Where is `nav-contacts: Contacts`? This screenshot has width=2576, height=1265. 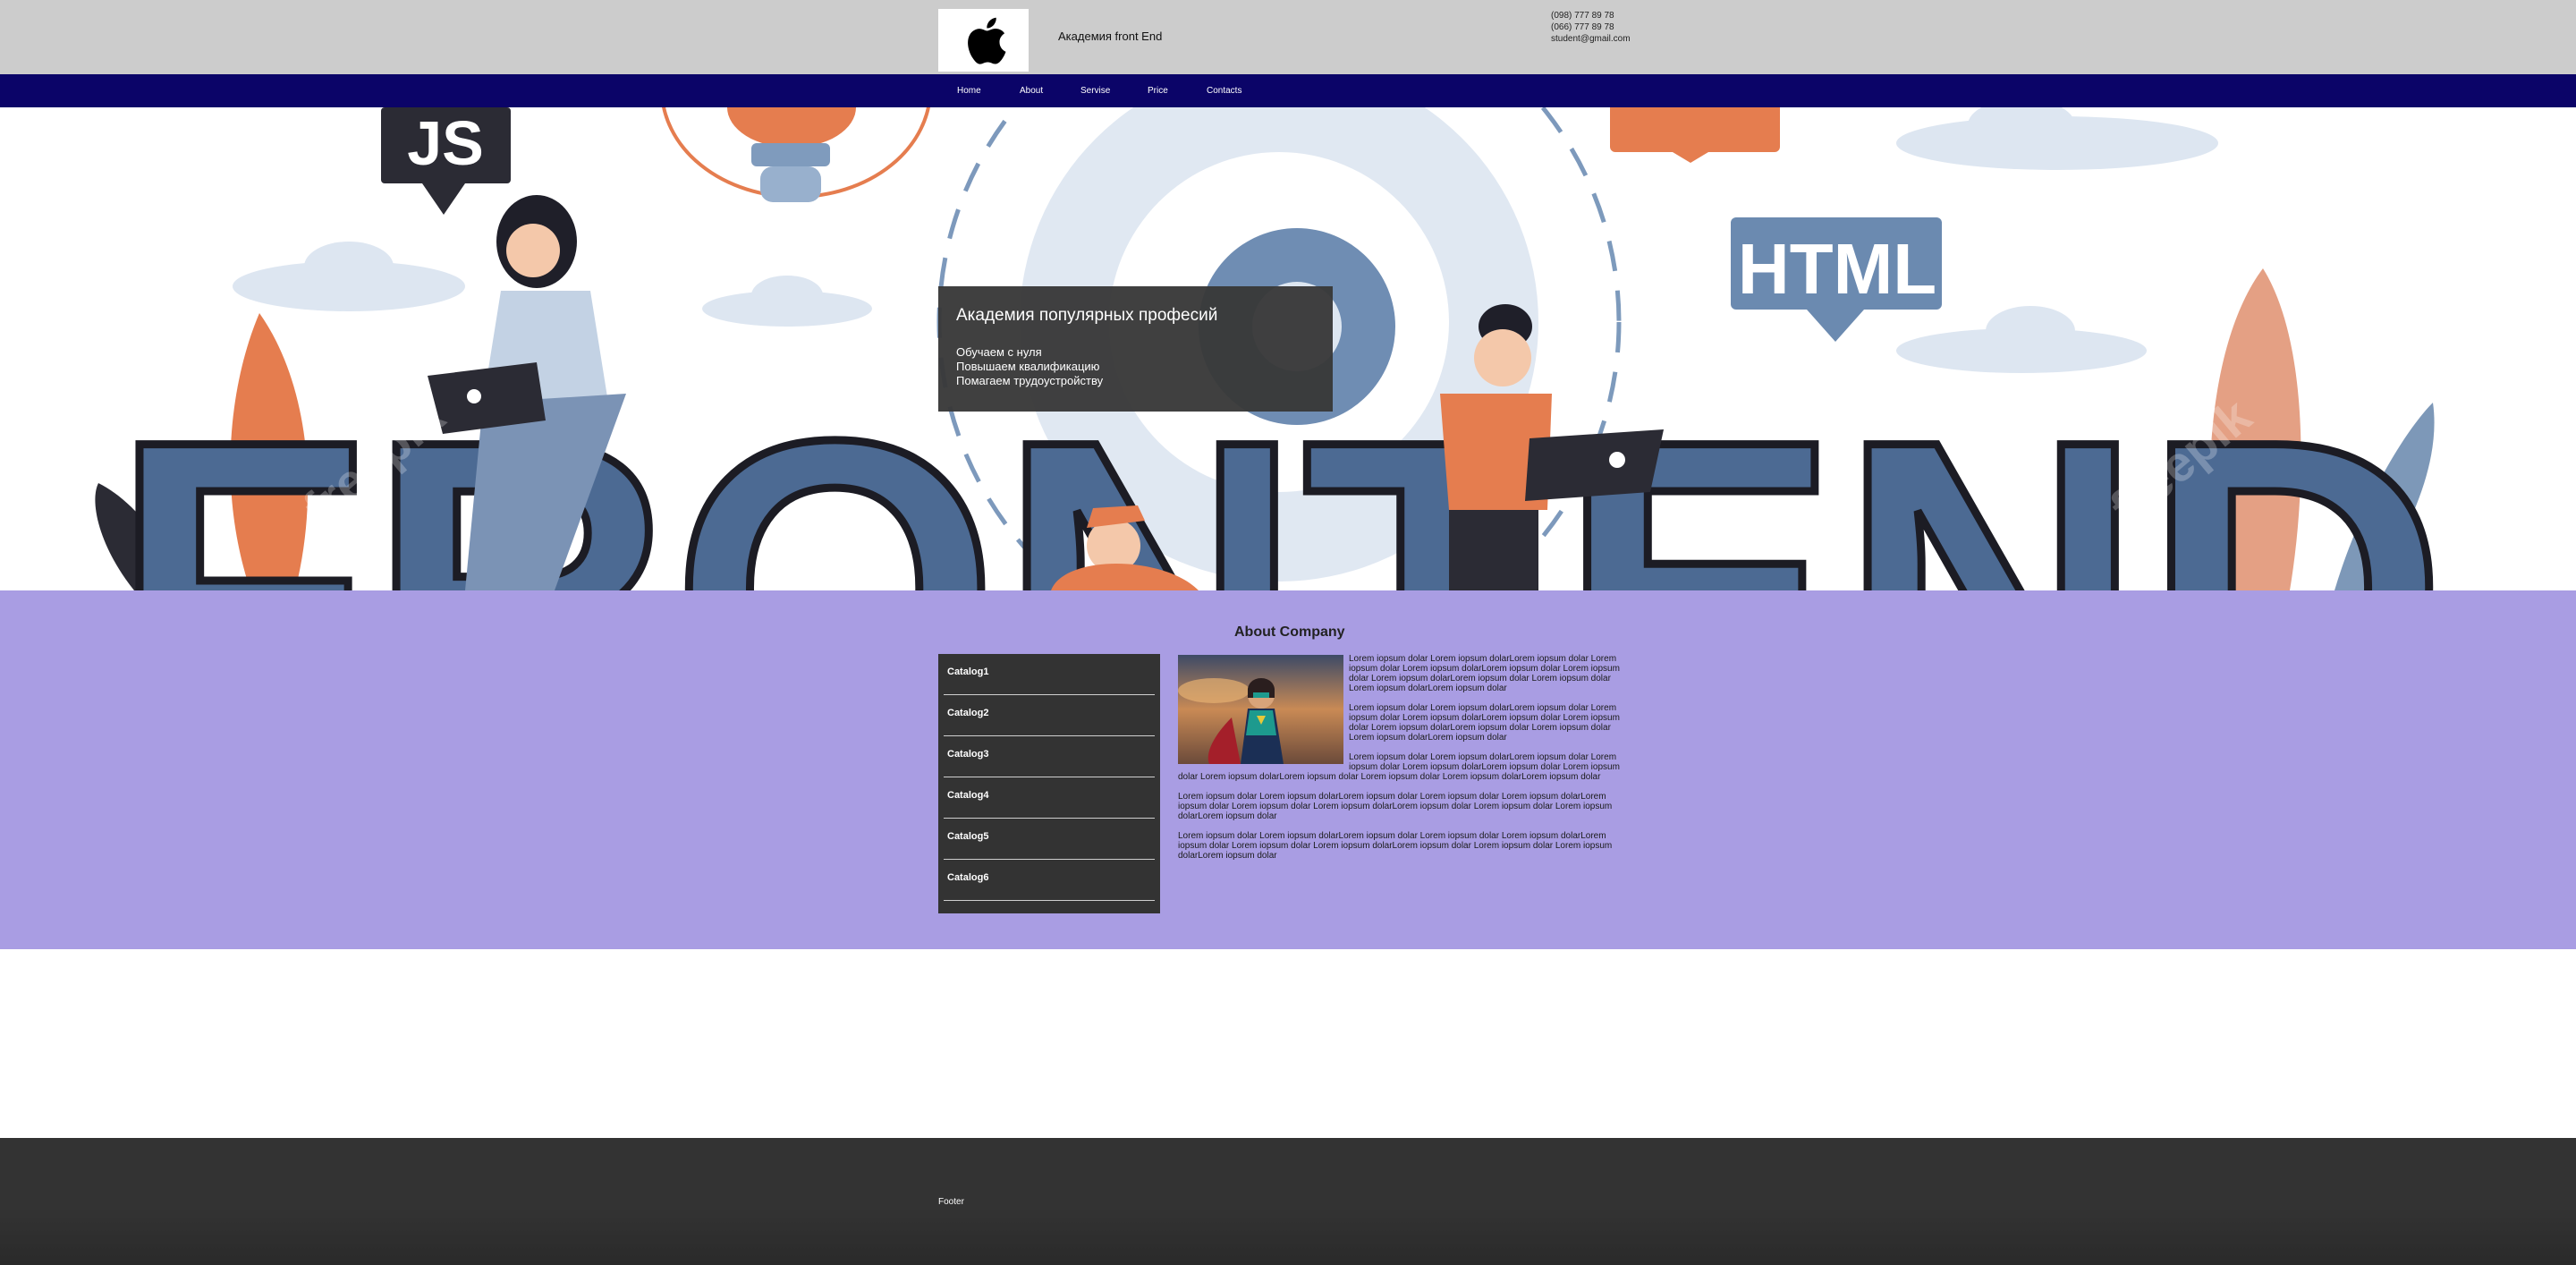 nav-contacts: Contacts is located at coordinates (1224, 91).